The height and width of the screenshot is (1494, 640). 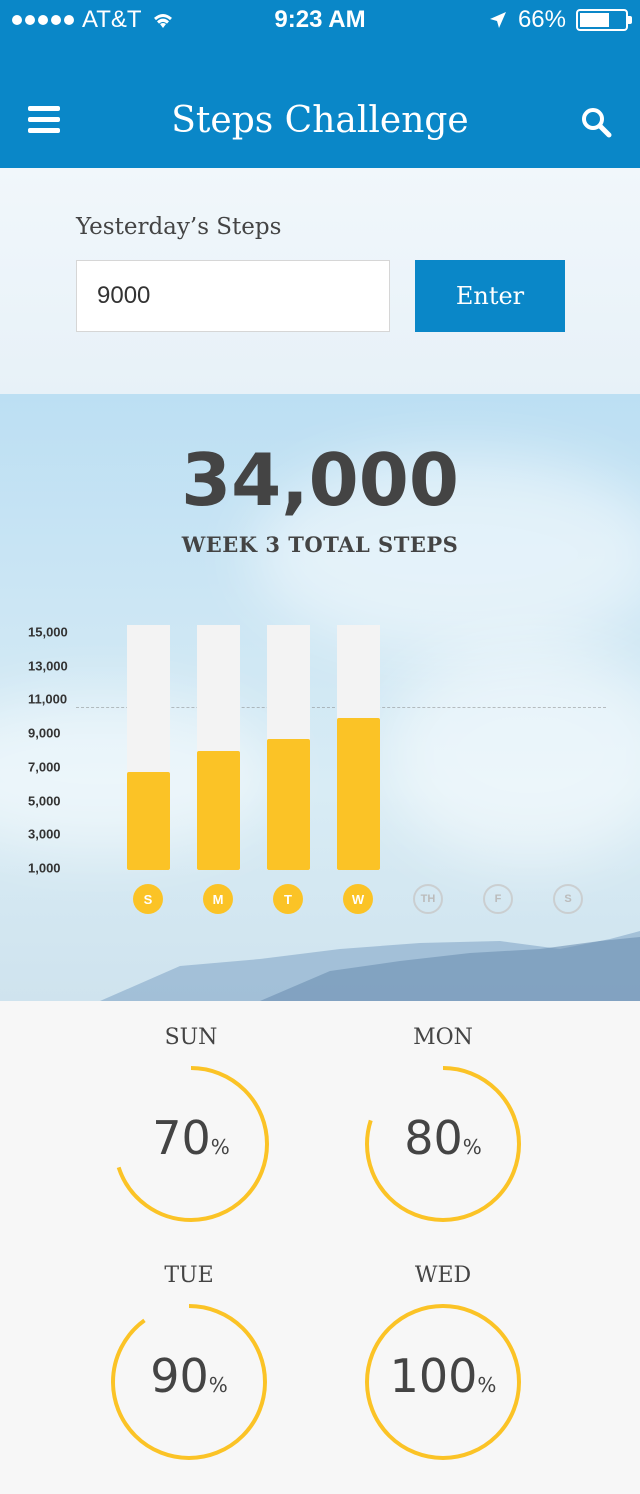 I want to click on percent-number: 100, so click(x=433, y=1376).